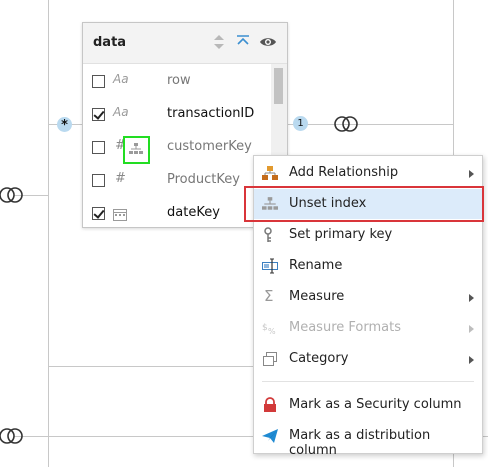  What do you see at coordinates (278, 86) in the screenshot?
I see `scrollbar-thumb` at bounding box center [278, 86].